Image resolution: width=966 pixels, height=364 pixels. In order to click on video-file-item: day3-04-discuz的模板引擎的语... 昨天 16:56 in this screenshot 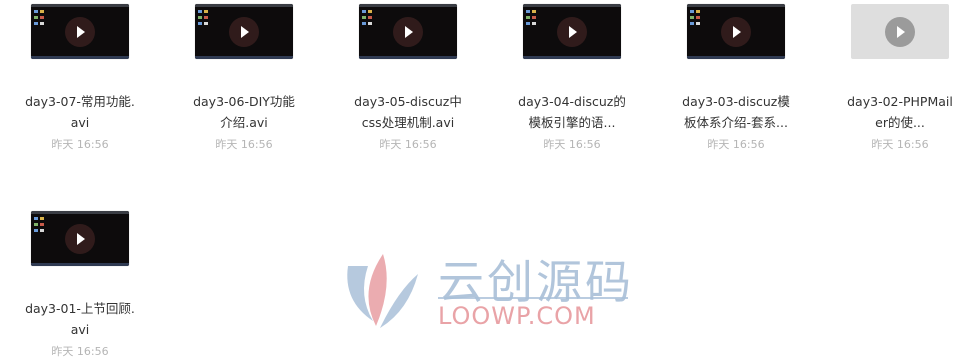, I will do `click(572, 78)`.